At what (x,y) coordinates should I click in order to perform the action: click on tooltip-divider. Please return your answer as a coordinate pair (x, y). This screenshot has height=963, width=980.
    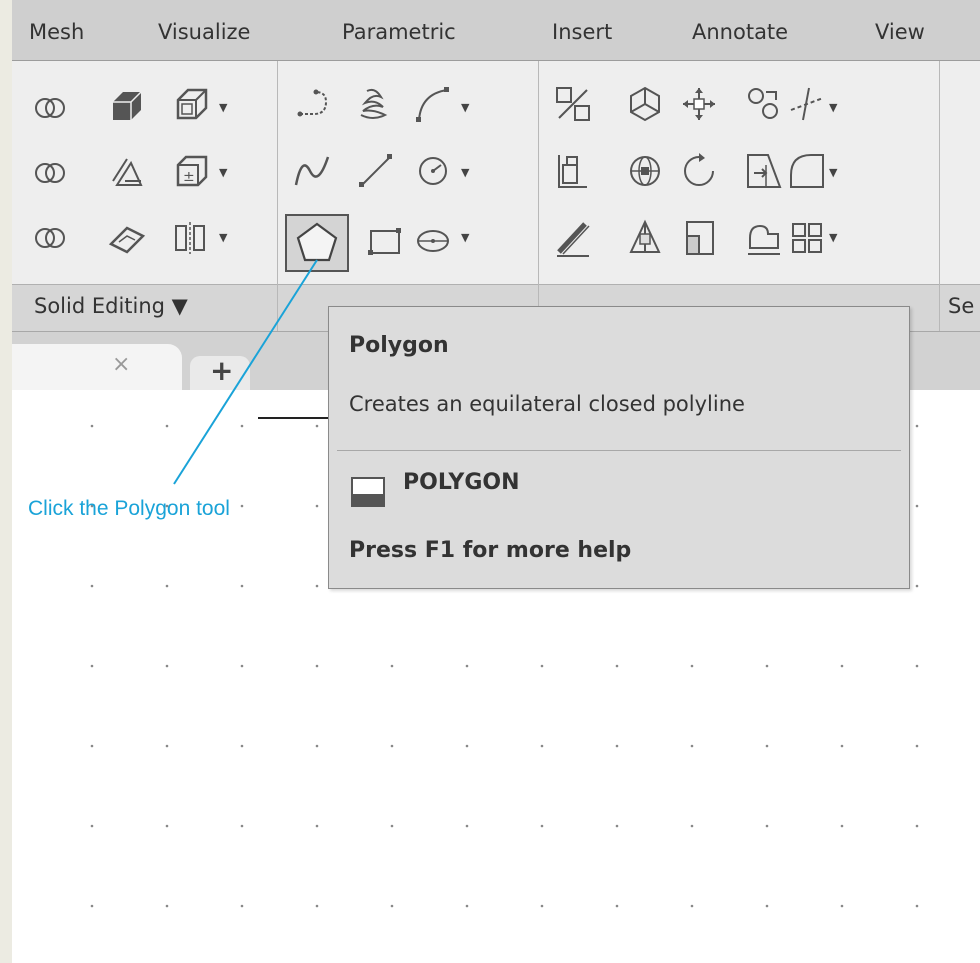
    Looking at the image, I should click on (619, 450).